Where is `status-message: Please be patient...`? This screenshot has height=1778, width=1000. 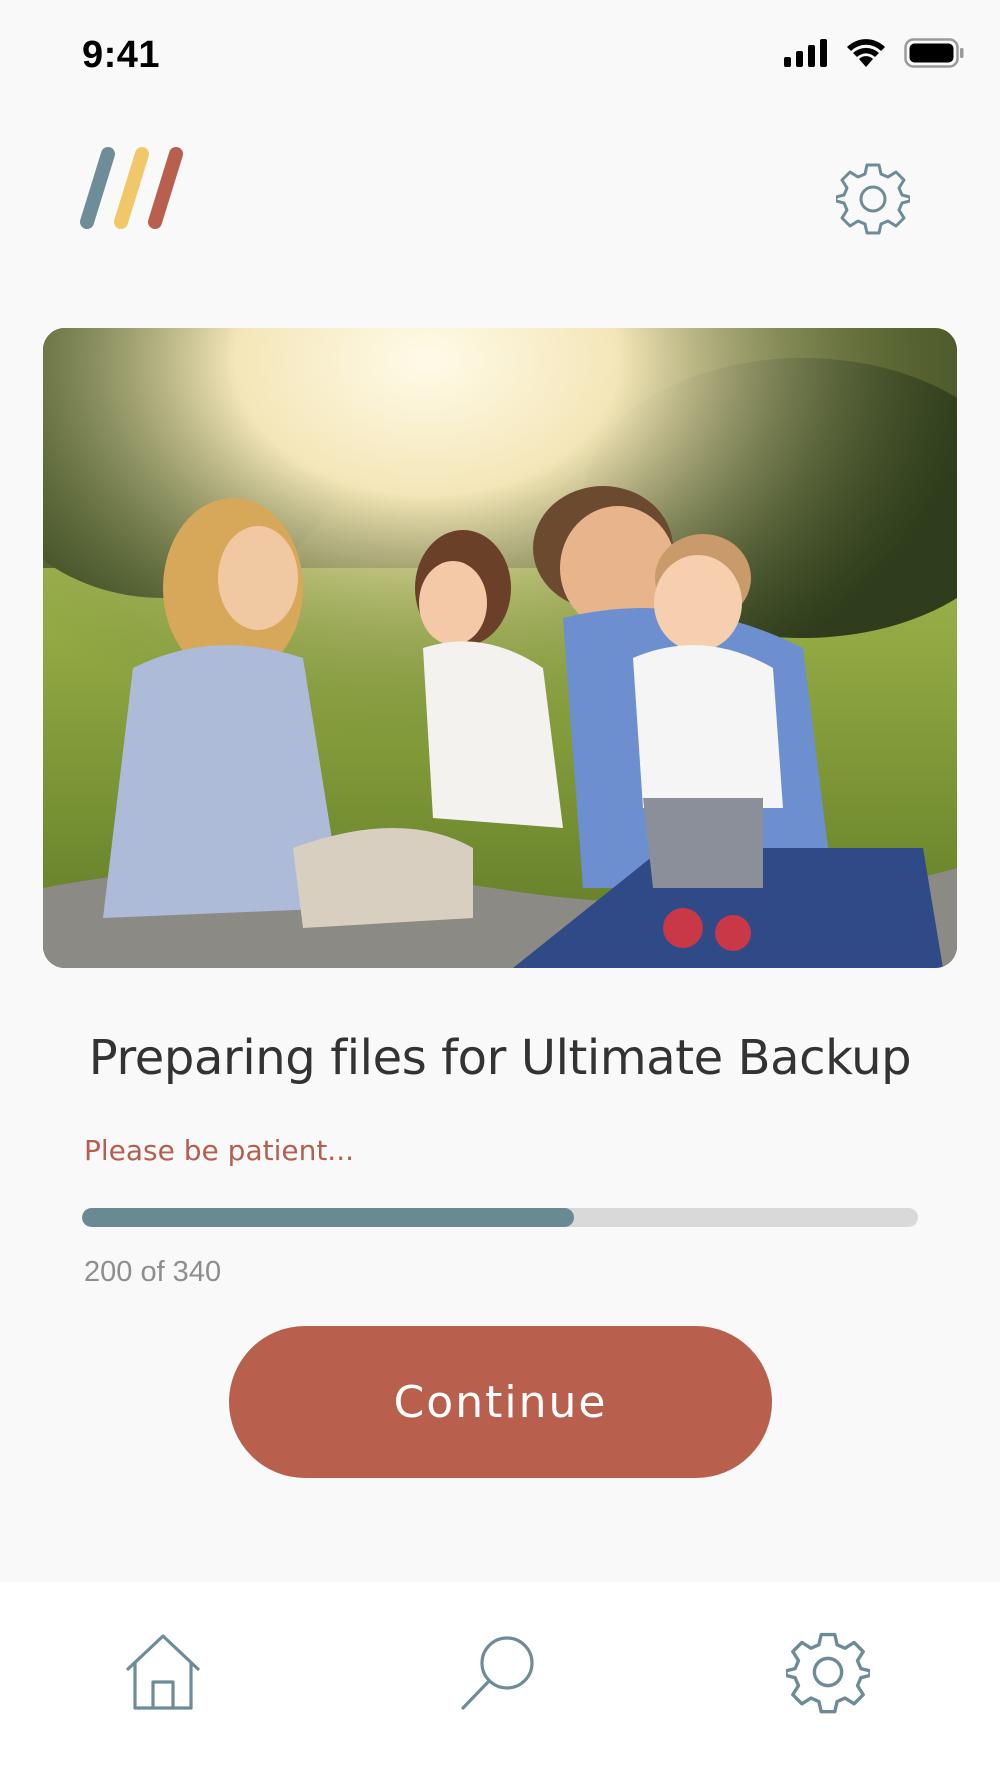 status-message: Please be patient... is located at coordinates (219, 1150).